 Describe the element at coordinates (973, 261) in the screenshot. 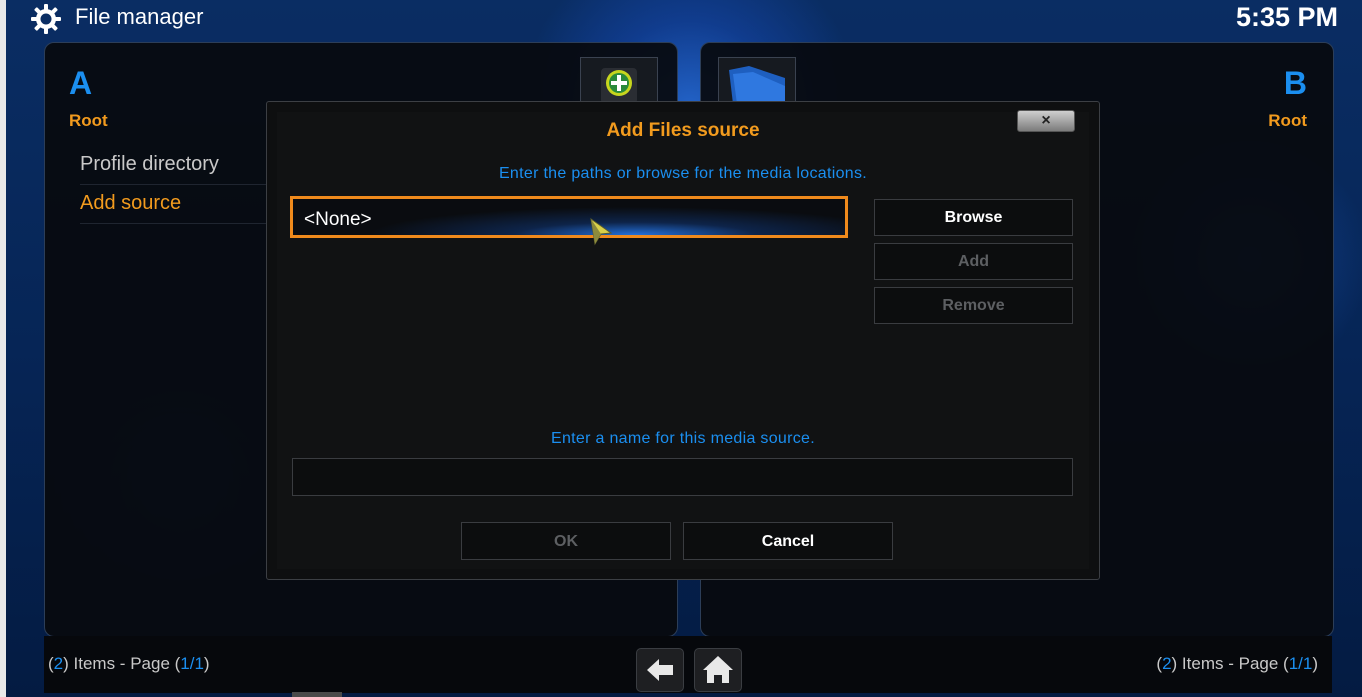

I see `add-button: Add` at that location.